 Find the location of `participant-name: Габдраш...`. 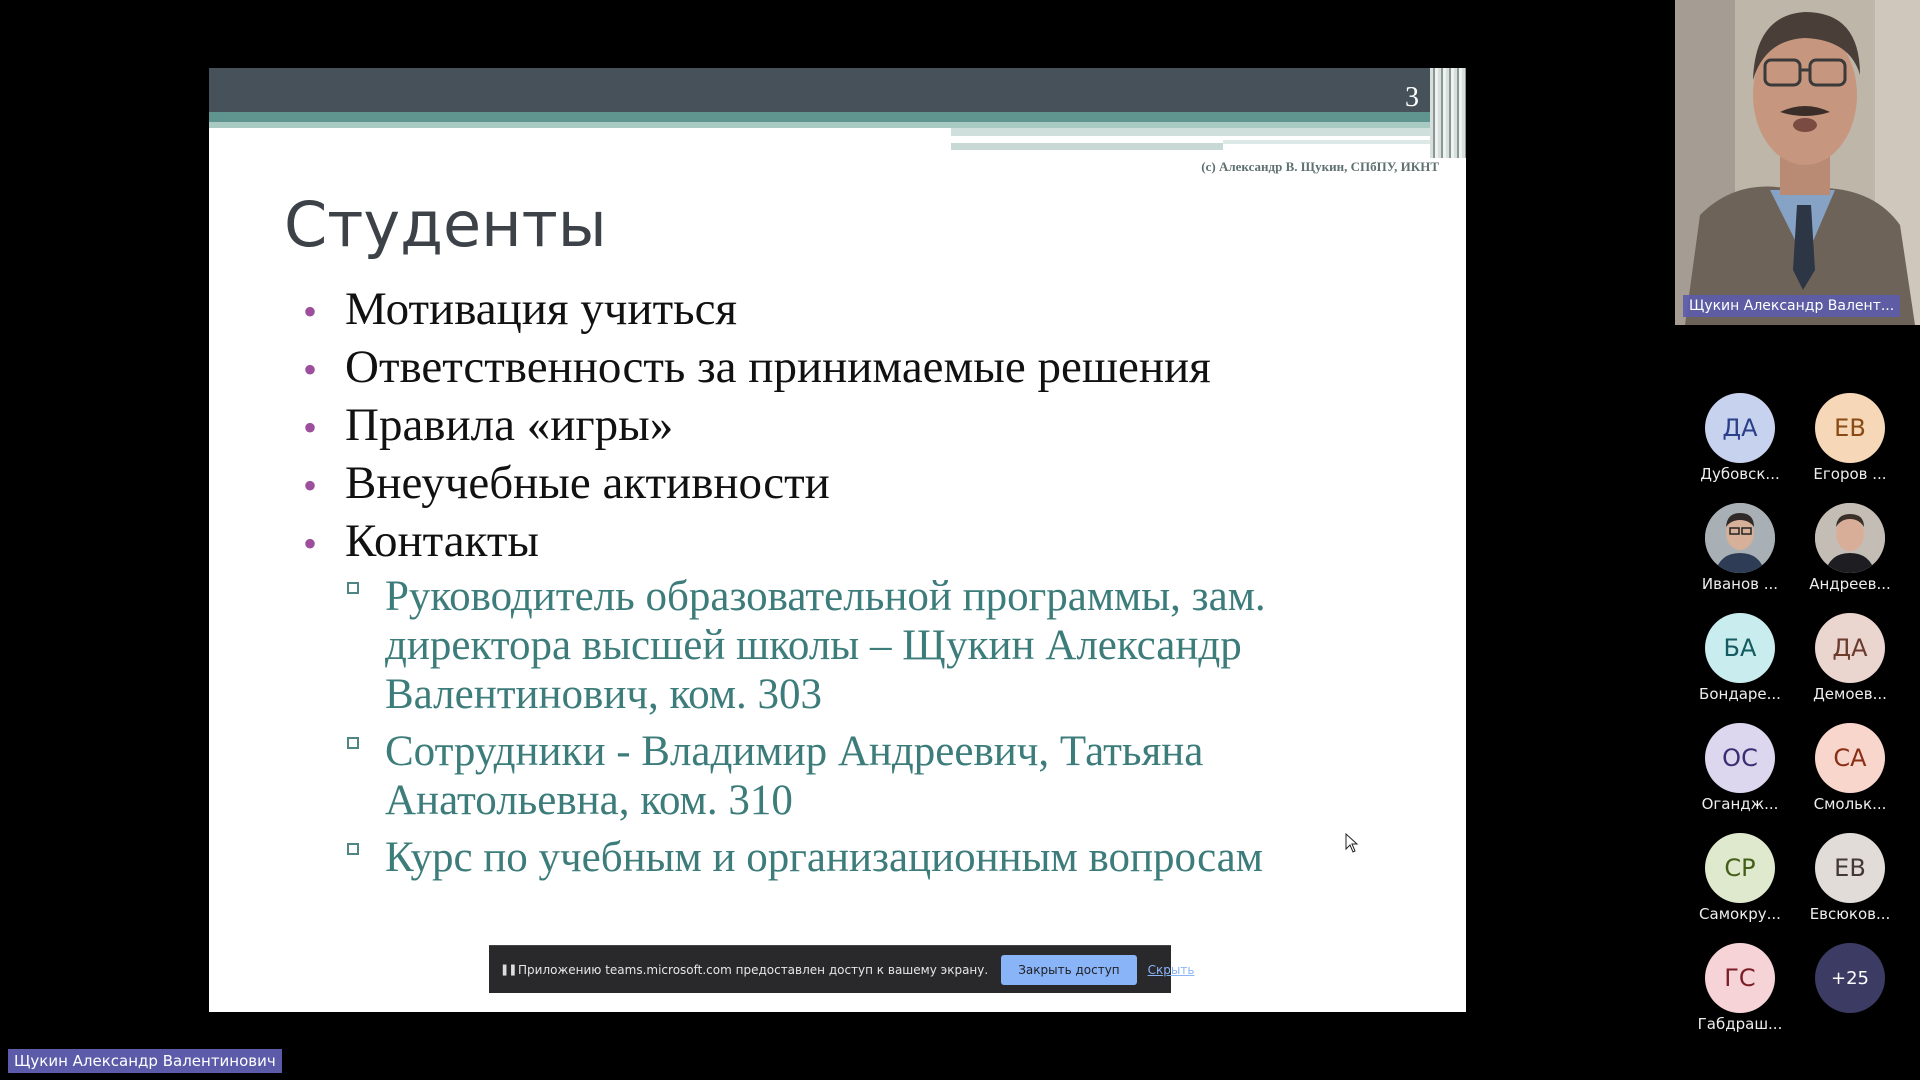

participant-name: Габдраш... is located at coordinates (1740, 1024).